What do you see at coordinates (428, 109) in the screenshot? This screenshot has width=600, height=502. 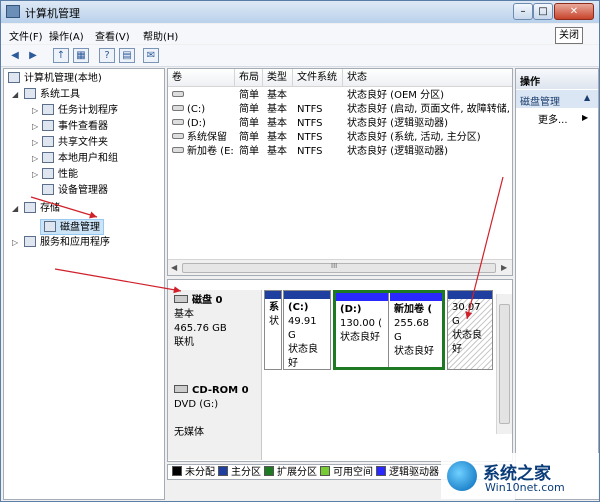 I see `table-cell: 状态良好 (启动, 页面文件, 故障转储,` at bounding box center [428, 109].